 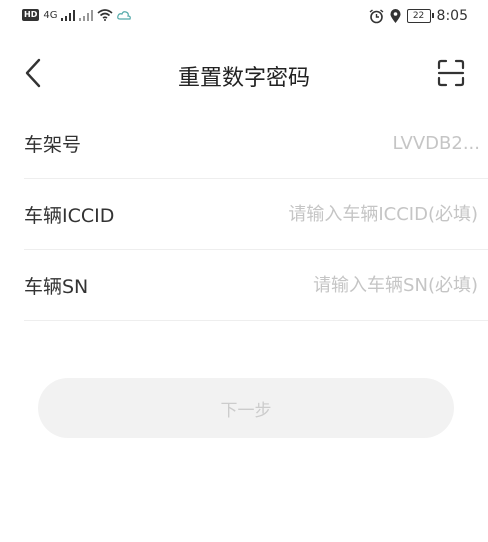 I want to click on status-time: 8:05, so click(x=452, y=16).